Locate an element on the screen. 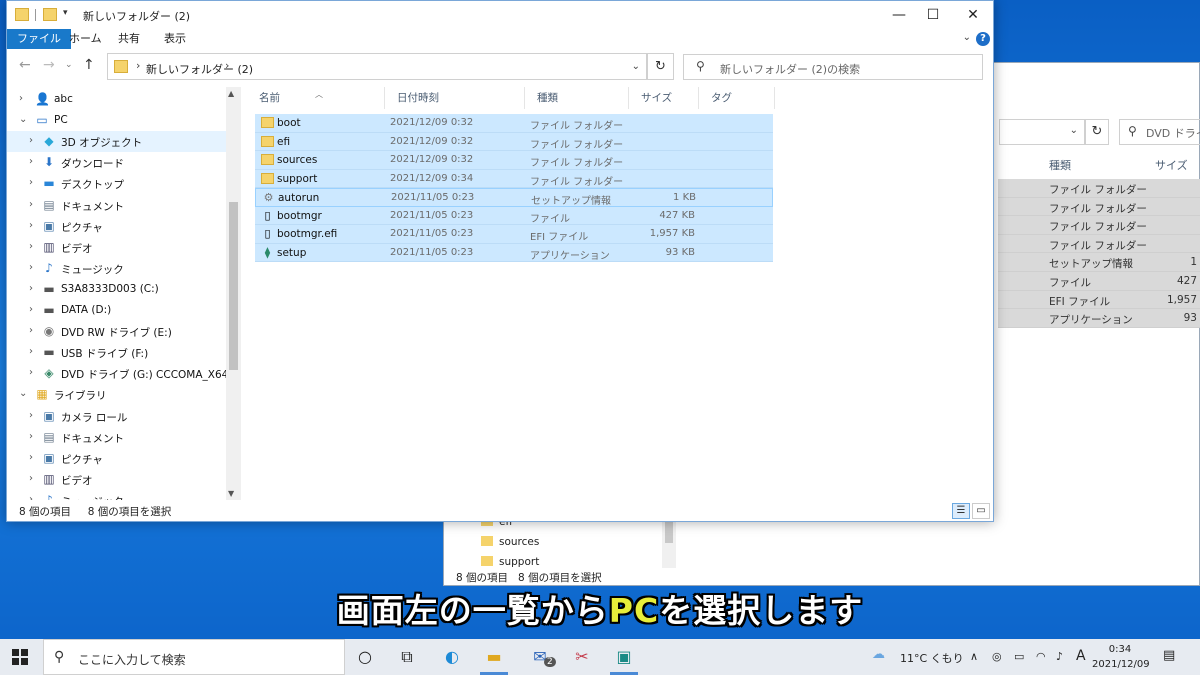  bg-list-item: sources is located at coordinates (510, 542).